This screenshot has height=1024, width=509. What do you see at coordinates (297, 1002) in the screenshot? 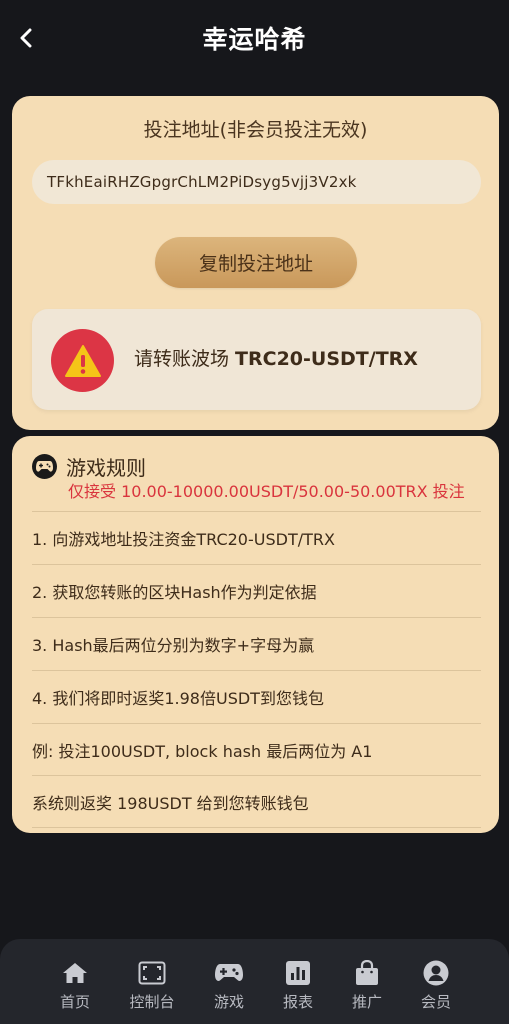
I see `nav-label: 报表` at bounding box center [297, 1002].